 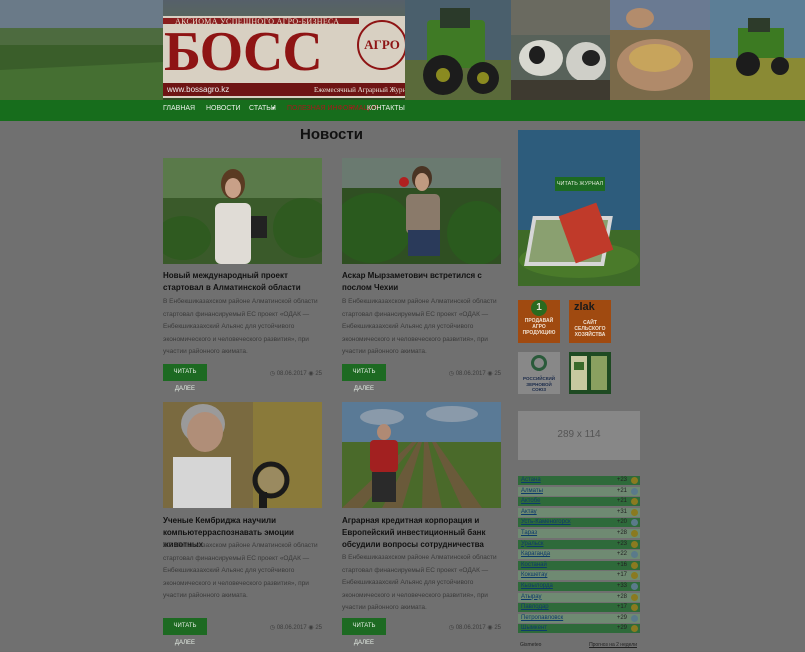 What do you see at coordinates (198, 89) in the screenshot?
I see `logo-url: www.bossagro.kz` at bounding box center [198, 89].